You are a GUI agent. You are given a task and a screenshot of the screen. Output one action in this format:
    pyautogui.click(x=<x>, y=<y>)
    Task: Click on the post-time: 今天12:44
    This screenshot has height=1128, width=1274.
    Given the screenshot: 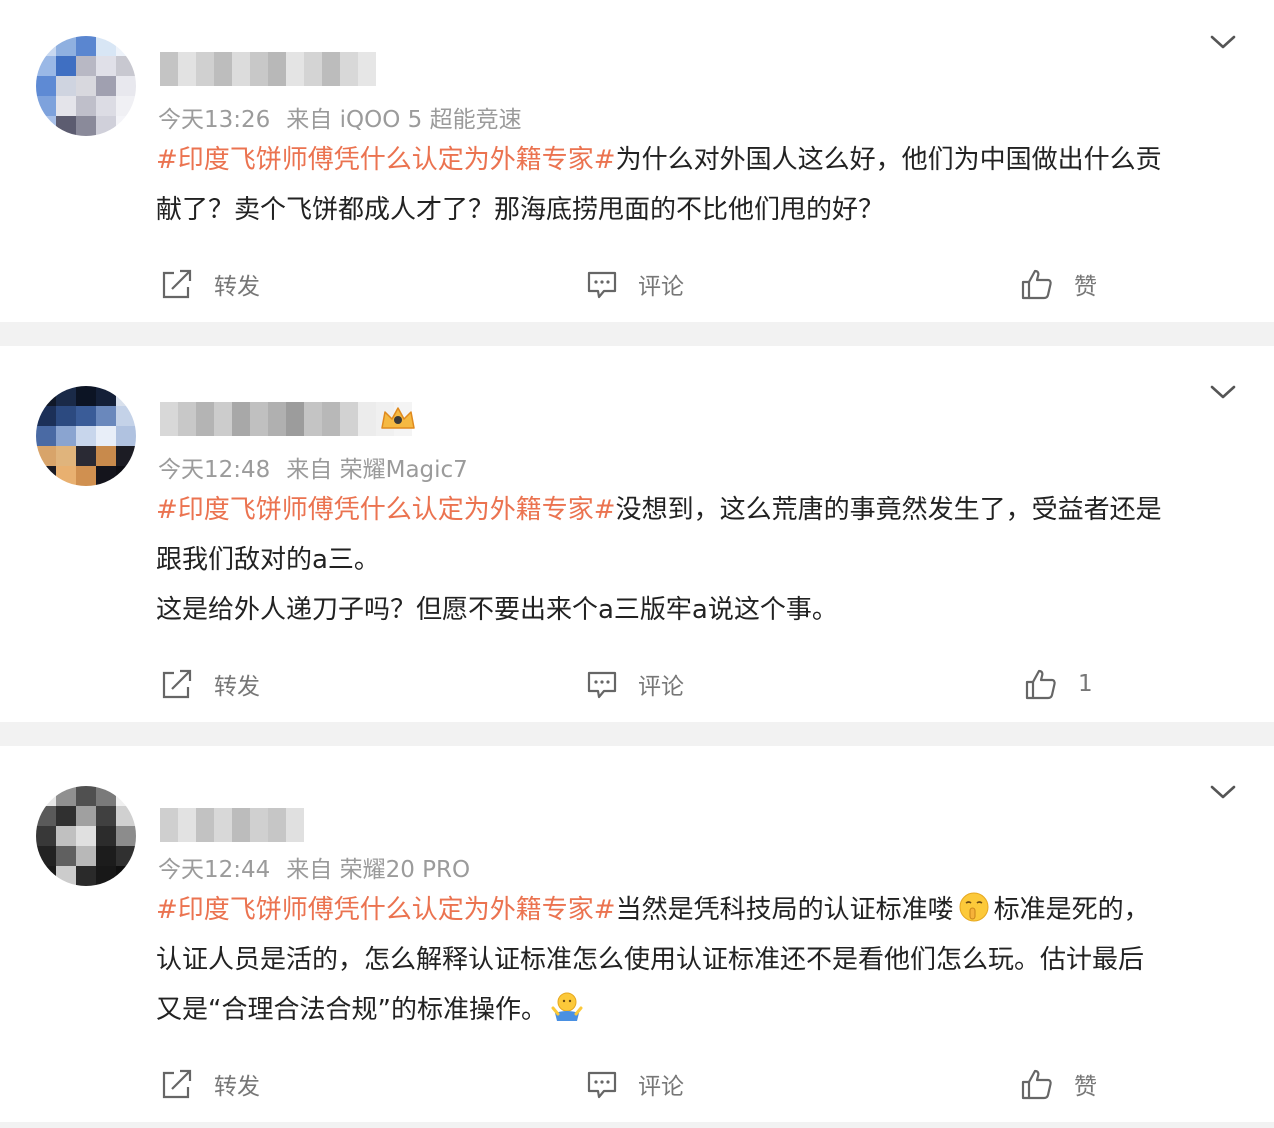 What is the action you would take?
    pyautogui.click(x=214, y=870)
    